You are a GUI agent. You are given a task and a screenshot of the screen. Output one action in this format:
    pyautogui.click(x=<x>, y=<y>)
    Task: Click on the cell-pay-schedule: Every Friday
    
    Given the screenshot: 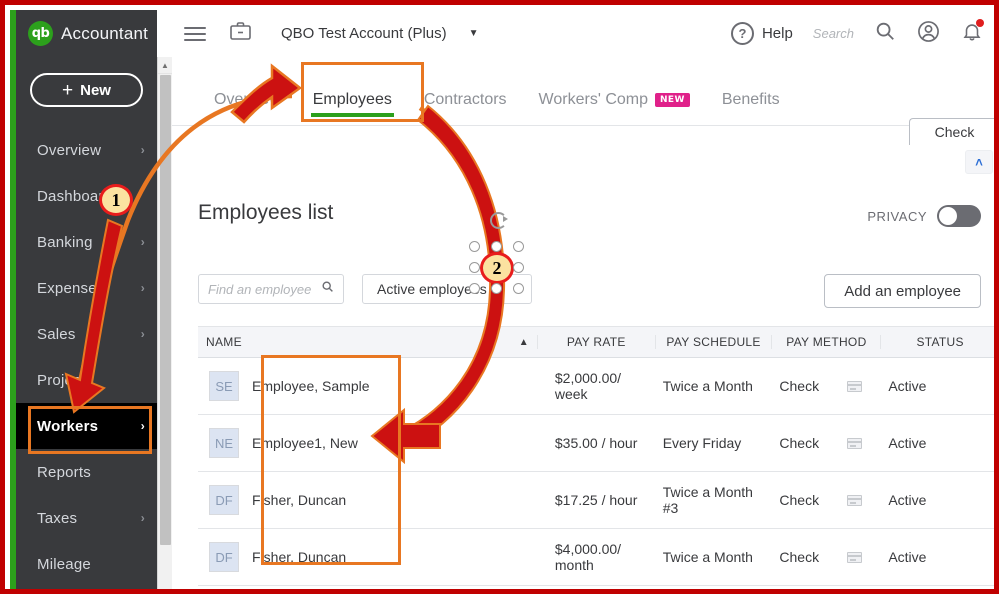 What is the action you would take?
    pyautogui.click(x=713, y=443)
    